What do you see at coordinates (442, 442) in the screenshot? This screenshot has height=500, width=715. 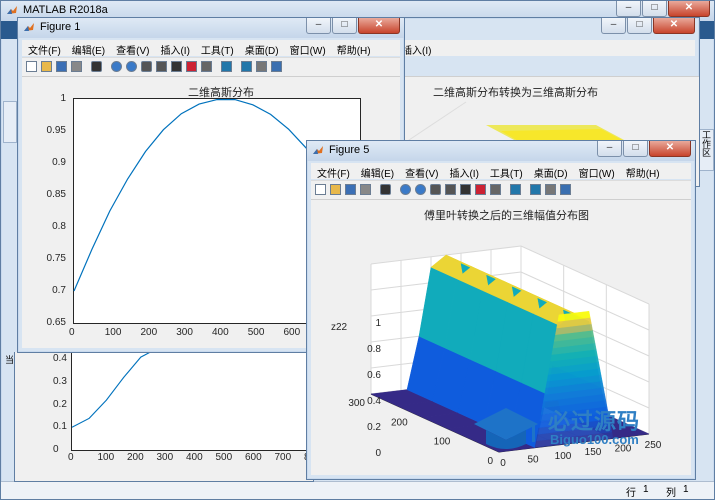 I see `y-tick-label: 100` at bounding box center [442, 442].